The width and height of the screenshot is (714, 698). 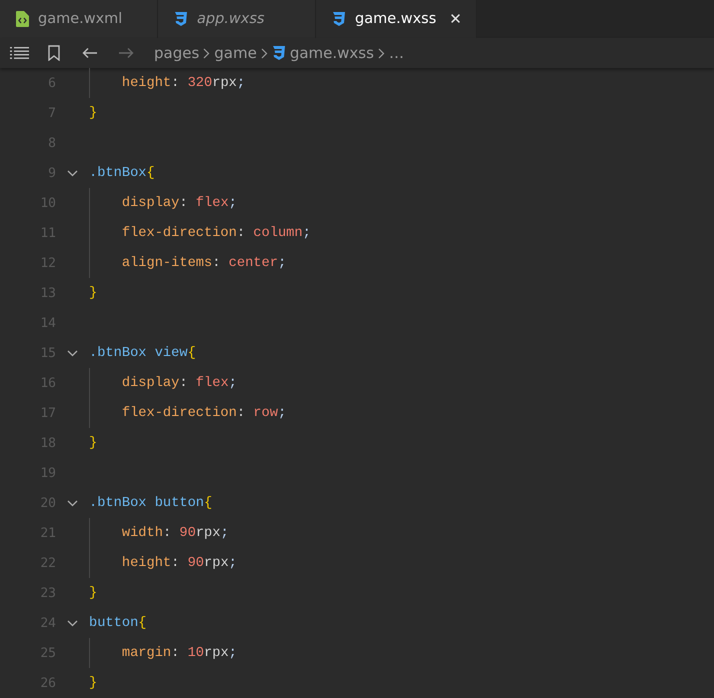 I want to click on file-code-icon, so click(x=22, y=19).